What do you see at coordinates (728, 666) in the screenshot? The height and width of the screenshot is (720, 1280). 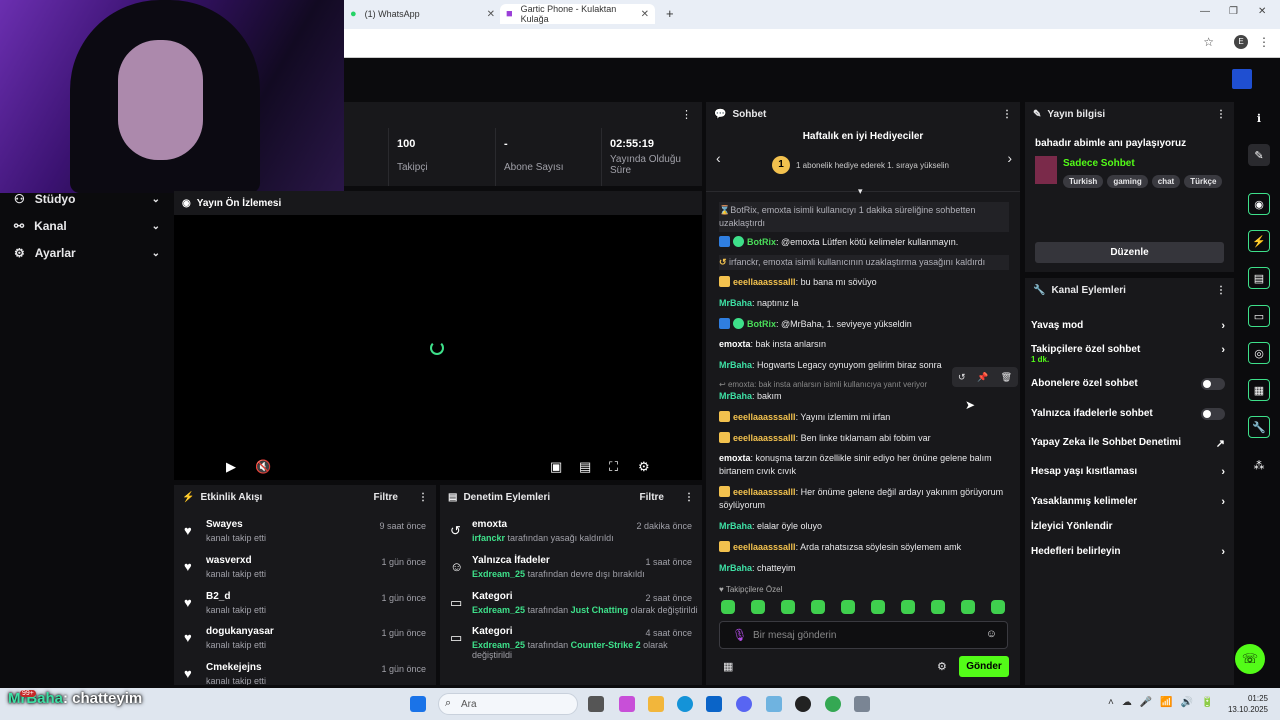 I see `store-icon: ▦` at bounding box center [728, 666].